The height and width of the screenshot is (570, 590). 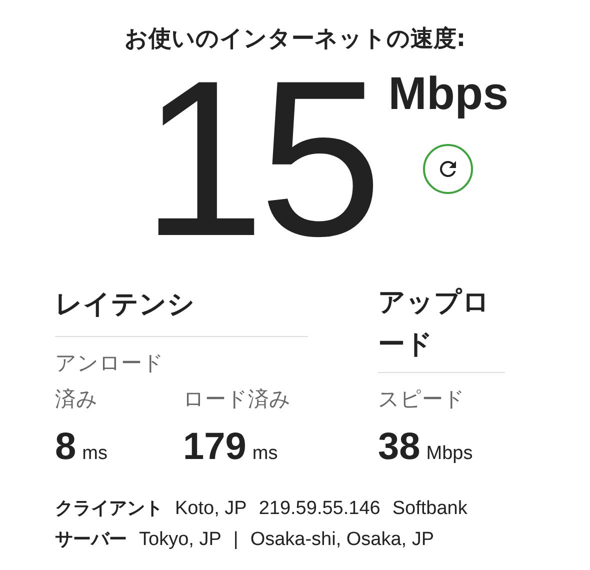 I want to click on upload-heading: アップロード, so click(x=434, y=324).